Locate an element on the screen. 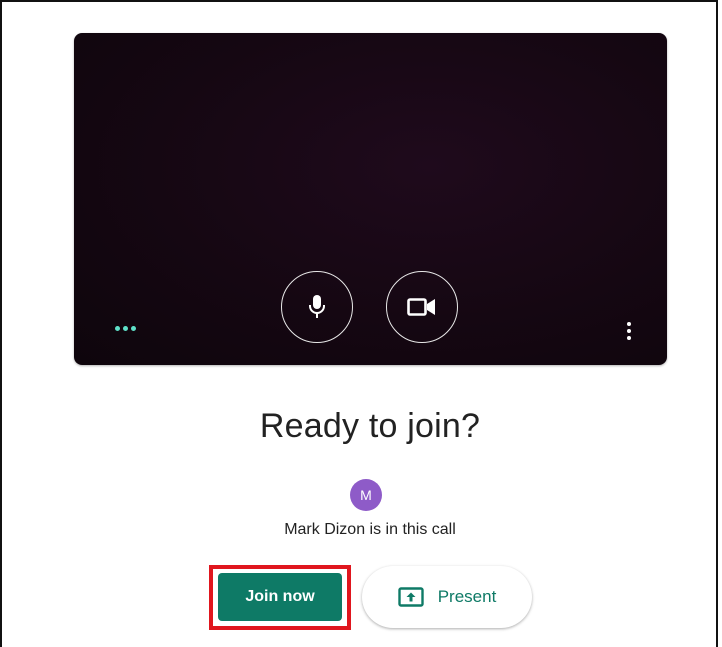  video-camera-icon is located at coordinates (421, 307).